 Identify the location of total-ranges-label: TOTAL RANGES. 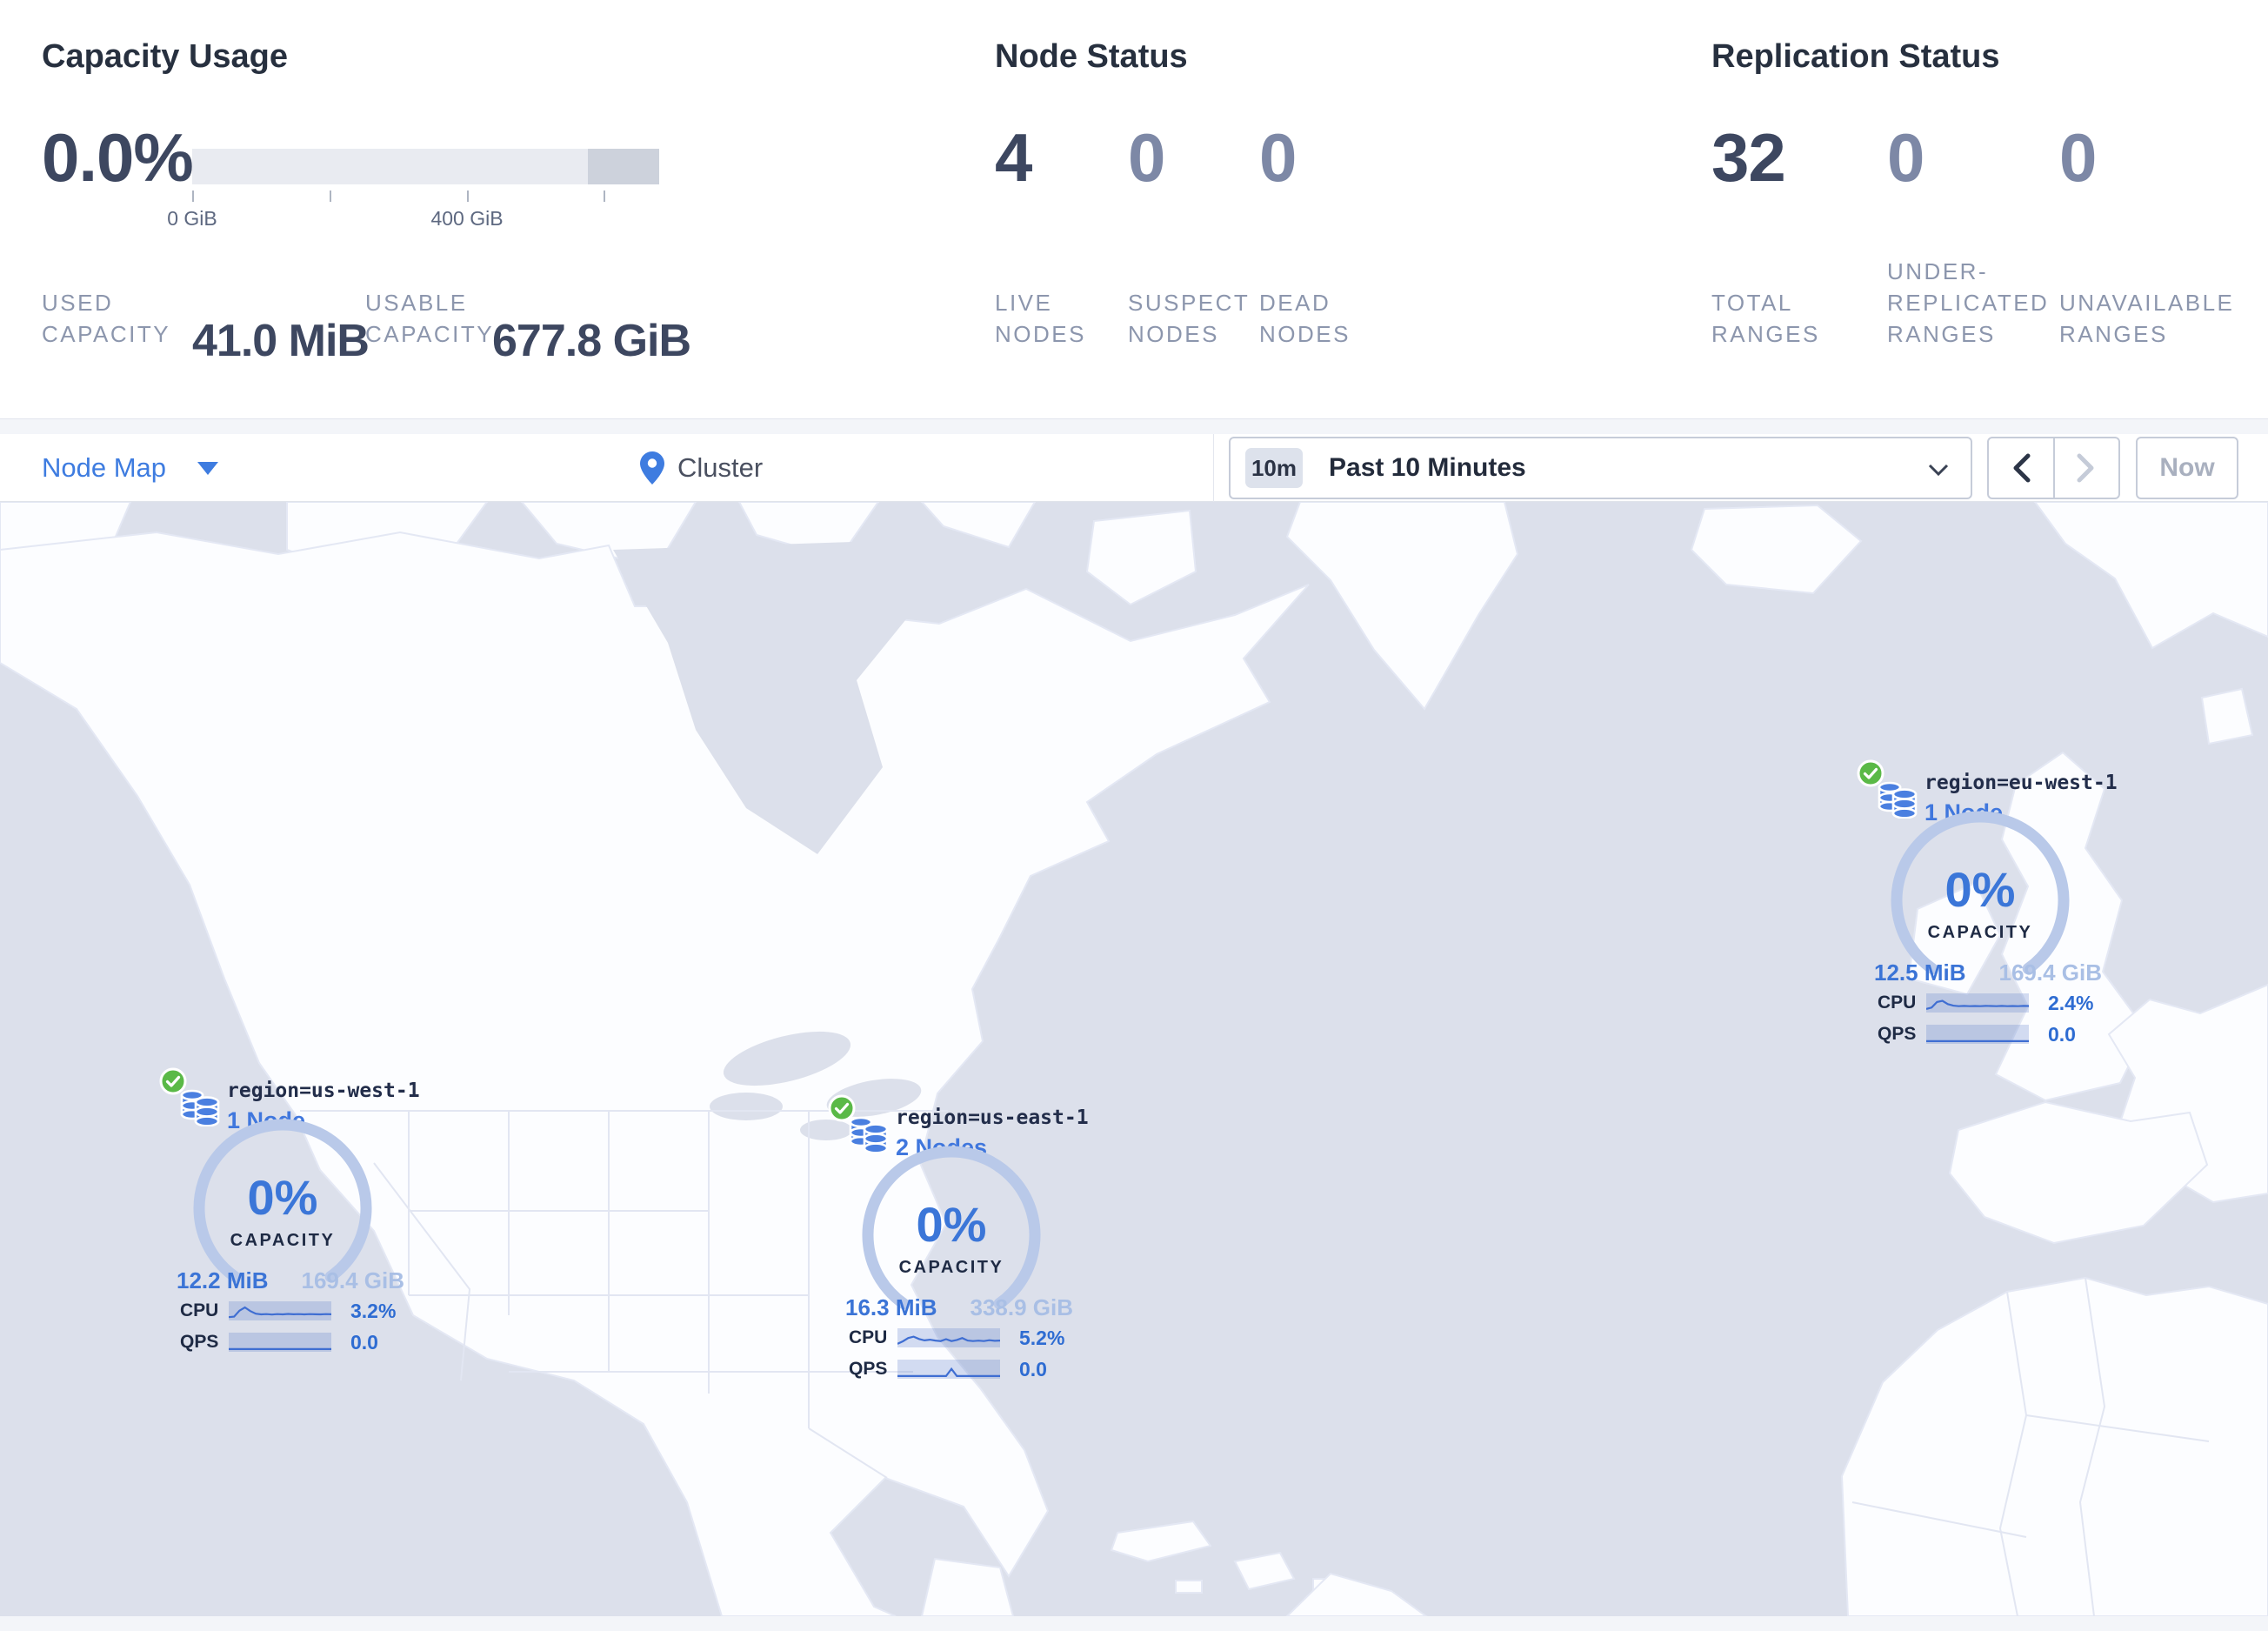
(1765, 318).